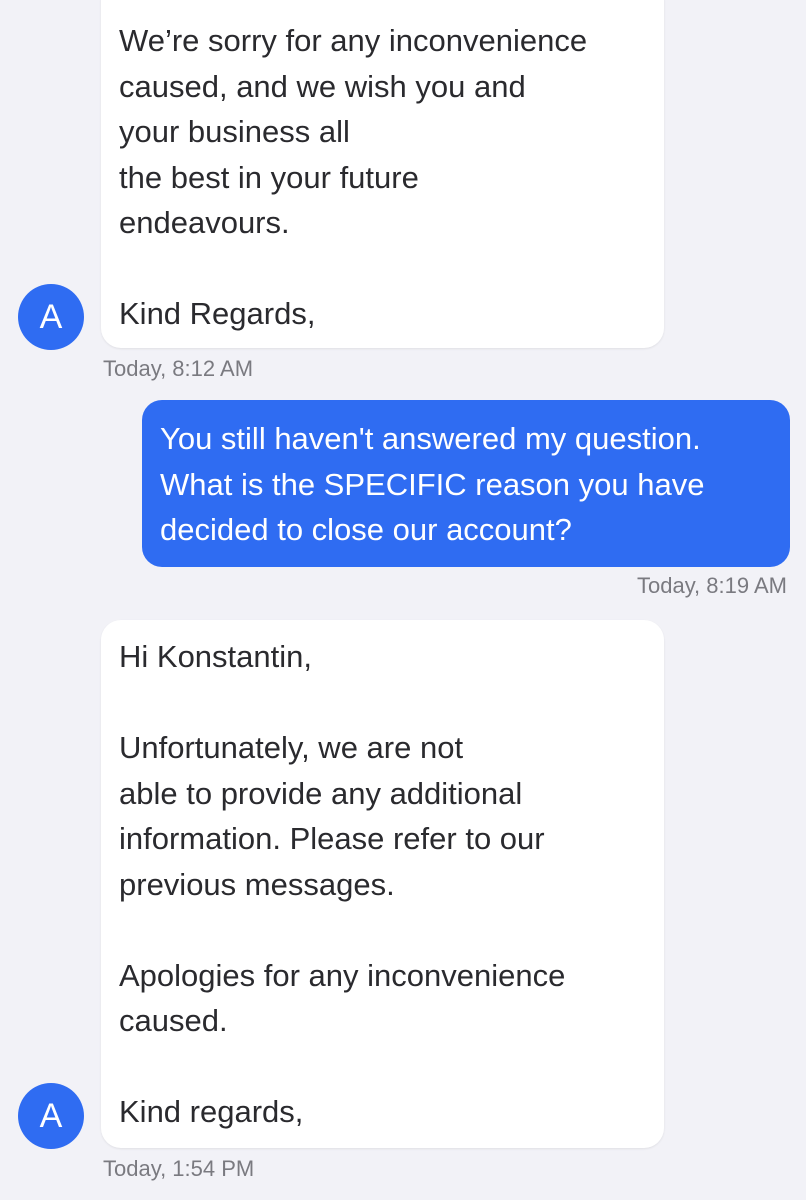  I want to click on message-text-line: caused., so click(173, 1020).